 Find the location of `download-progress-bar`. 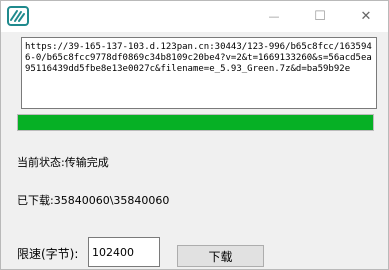

download-progress-bar is located at coordinates (195, 122).